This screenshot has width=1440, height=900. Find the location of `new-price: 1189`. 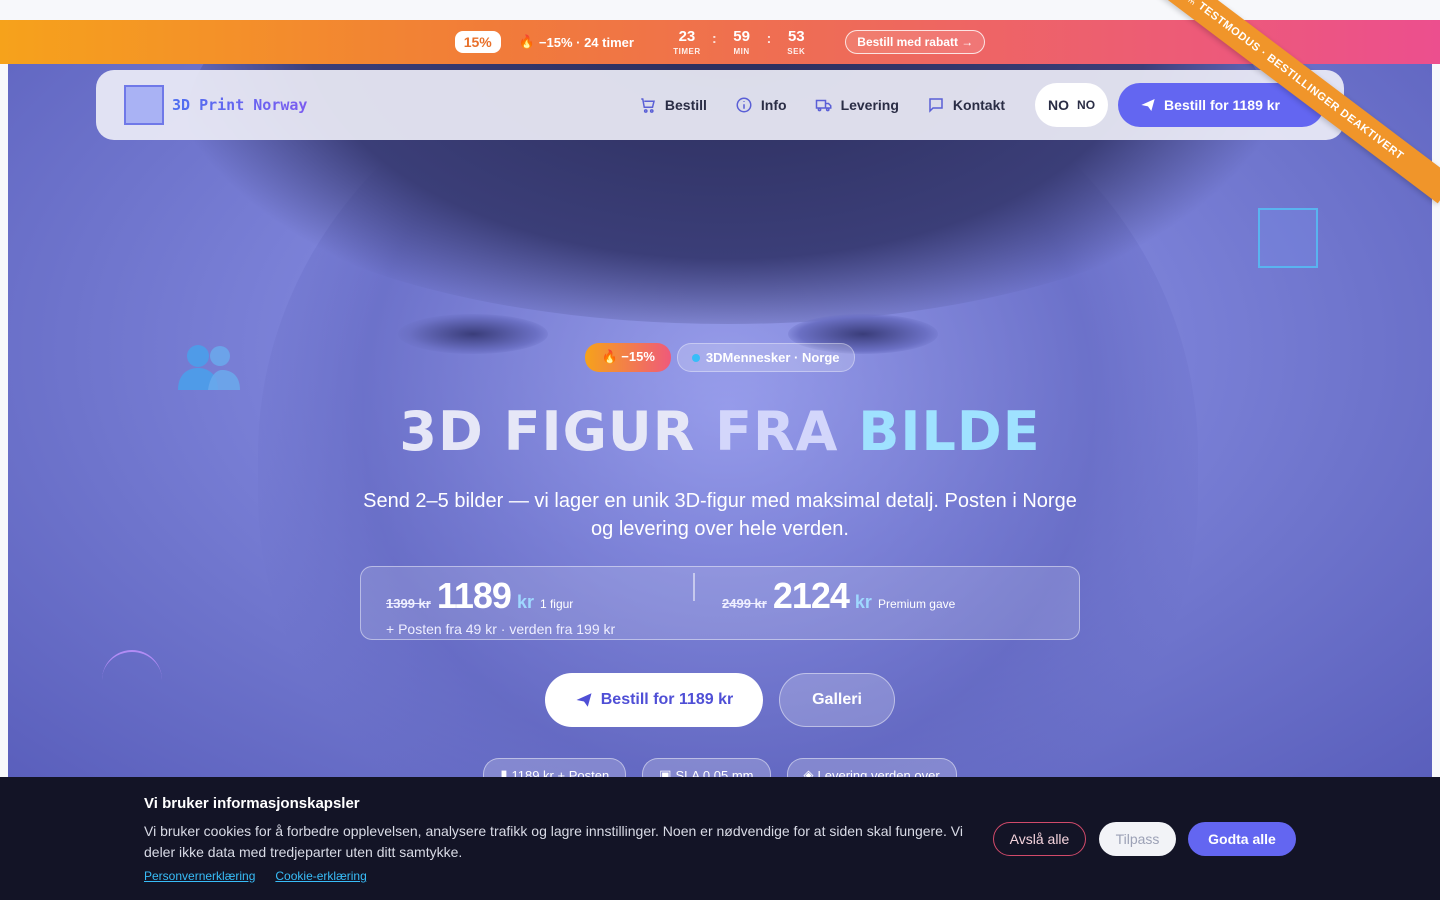

new-price: 1189 is located at coordinates (474, 595).